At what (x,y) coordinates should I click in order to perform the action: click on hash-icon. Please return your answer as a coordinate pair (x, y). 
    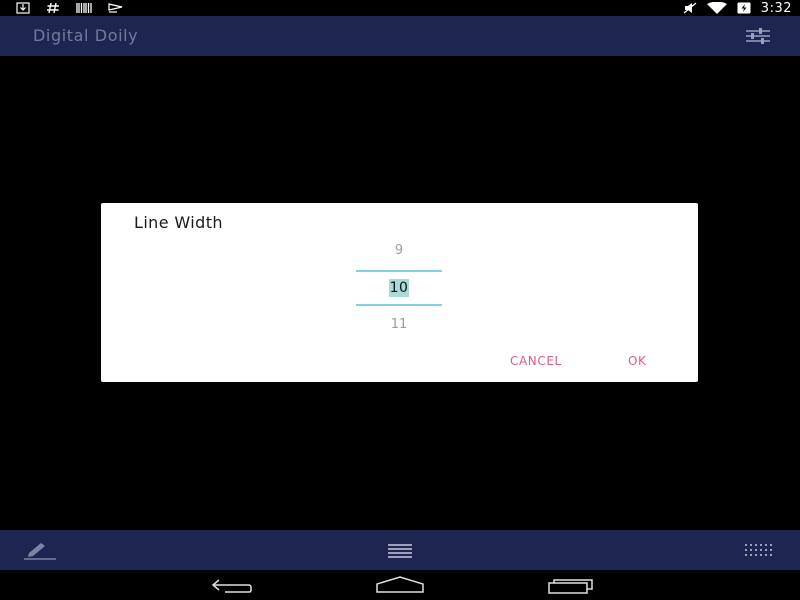
    Looking at the image, I should click on (53, 8).